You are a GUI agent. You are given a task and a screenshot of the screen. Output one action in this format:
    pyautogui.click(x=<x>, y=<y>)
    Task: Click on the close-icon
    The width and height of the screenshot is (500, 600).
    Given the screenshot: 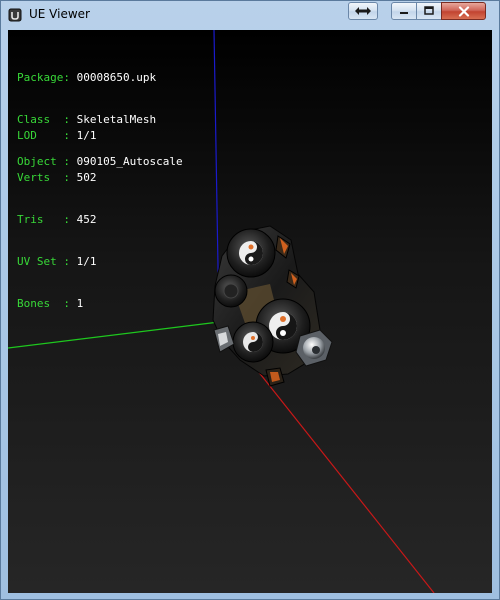 What is the action you would take?
    pyautogui.click(x=463, y=11)
    